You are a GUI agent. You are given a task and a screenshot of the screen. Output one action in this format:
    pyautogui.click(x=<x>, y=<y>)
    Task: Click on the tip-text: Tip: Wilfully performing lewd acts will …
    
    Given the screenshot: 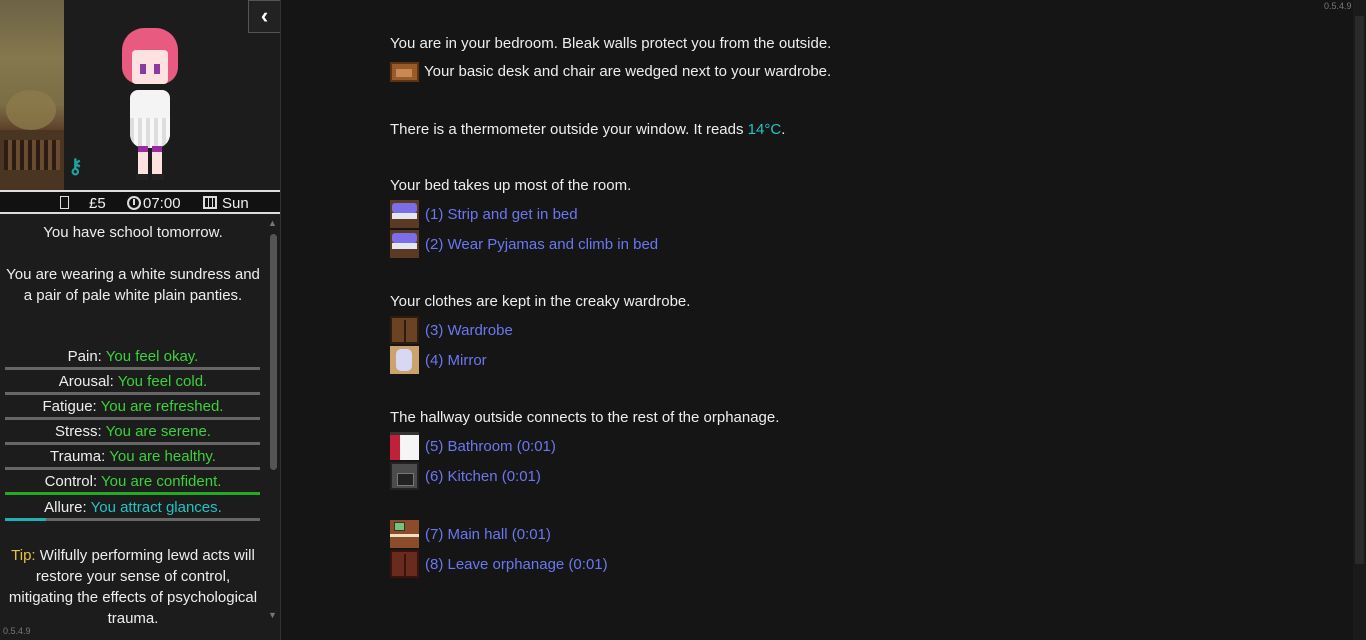 What is the action you would take?
    pyautogui.click(x=133, y=587)
    